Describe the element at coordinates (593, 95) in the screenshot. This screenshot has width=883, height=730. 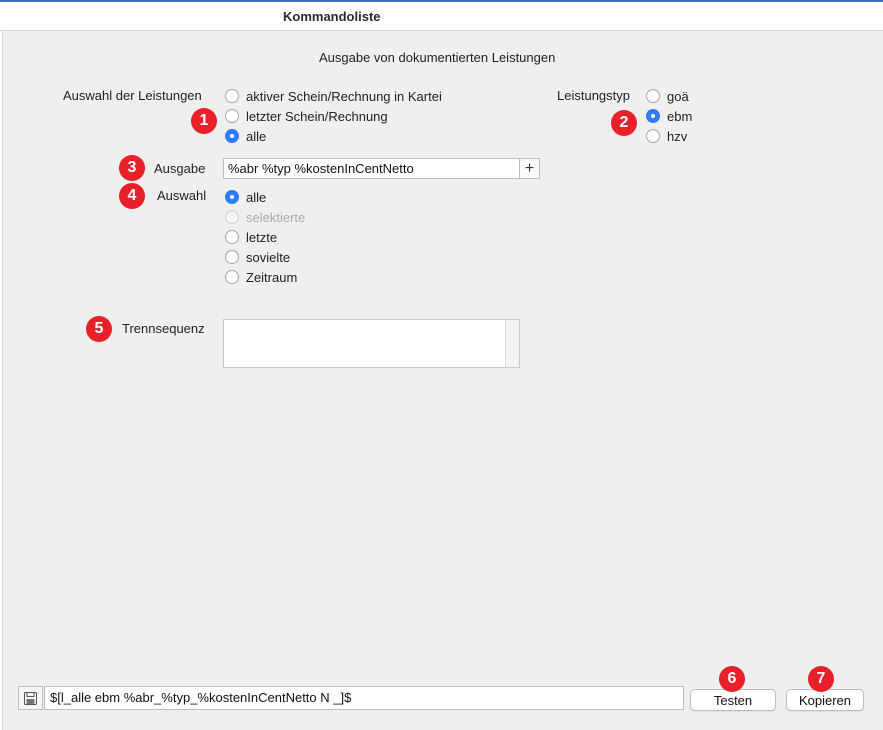
I see `service-type-label: Leistungstyp` at that location.